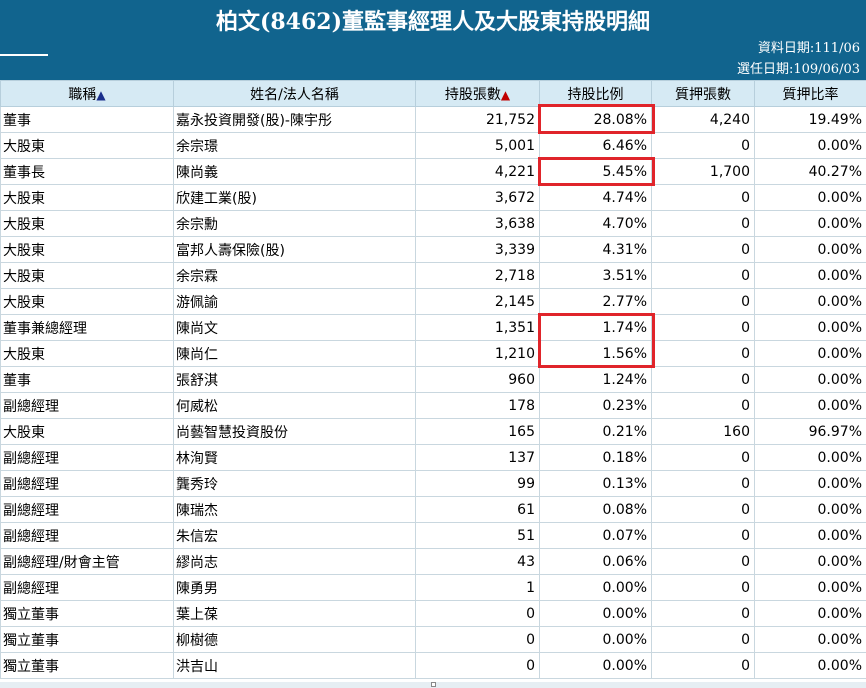 The image size is (866, 688). I want to click on cell-pledge-ratio: 96.97%, so click(810, 431).